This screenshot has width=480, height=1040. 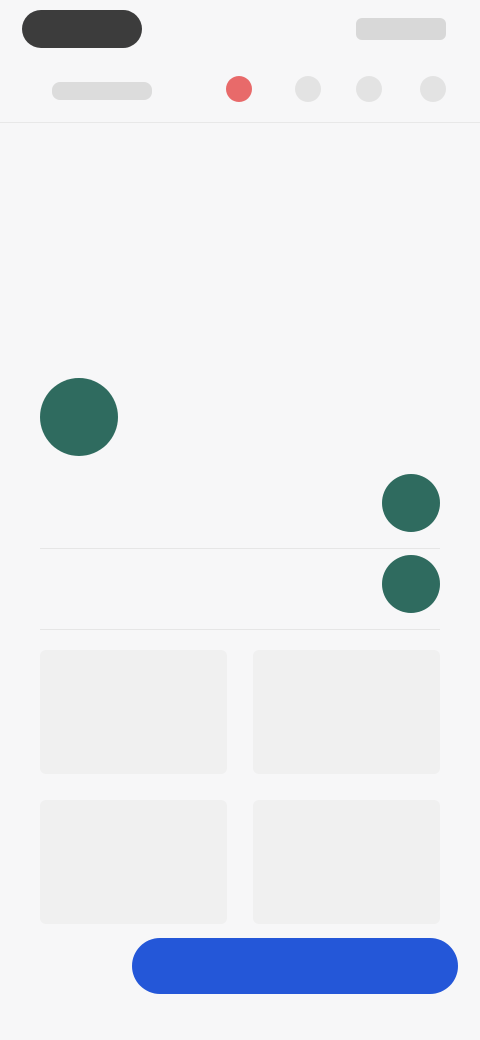 I want to click on top-bar, so click(x=240, y=30).